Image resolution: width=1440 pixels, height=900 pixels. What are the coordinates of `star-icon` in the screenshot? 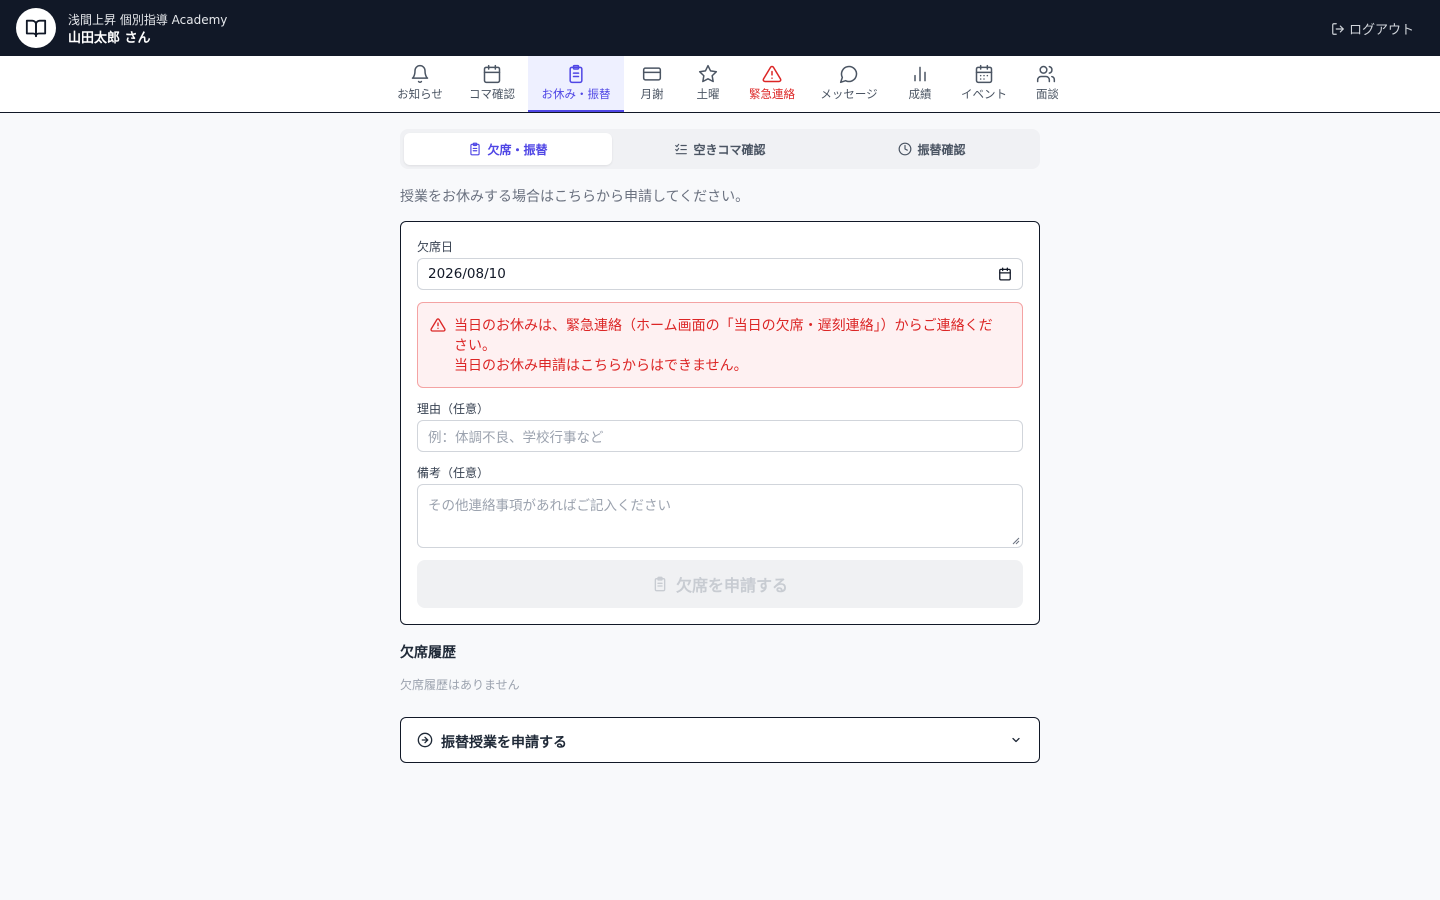 It's located at (708, 73).